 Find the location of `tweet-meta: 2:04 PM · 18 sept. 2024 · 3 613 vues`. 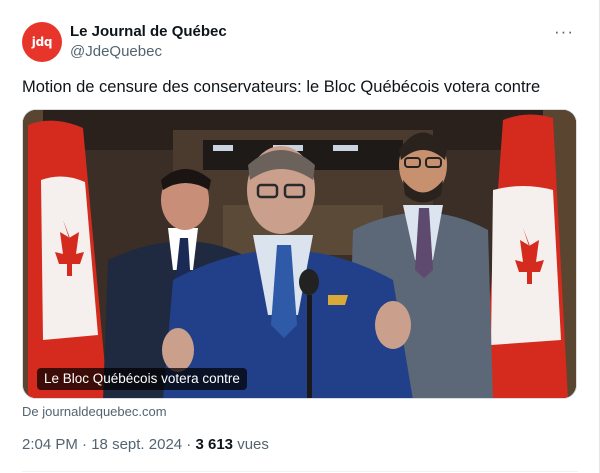

tweet-meta: 2:04 PM · 18 sept. 2024 · 3 613 vues is located at coordinates (145, 444).